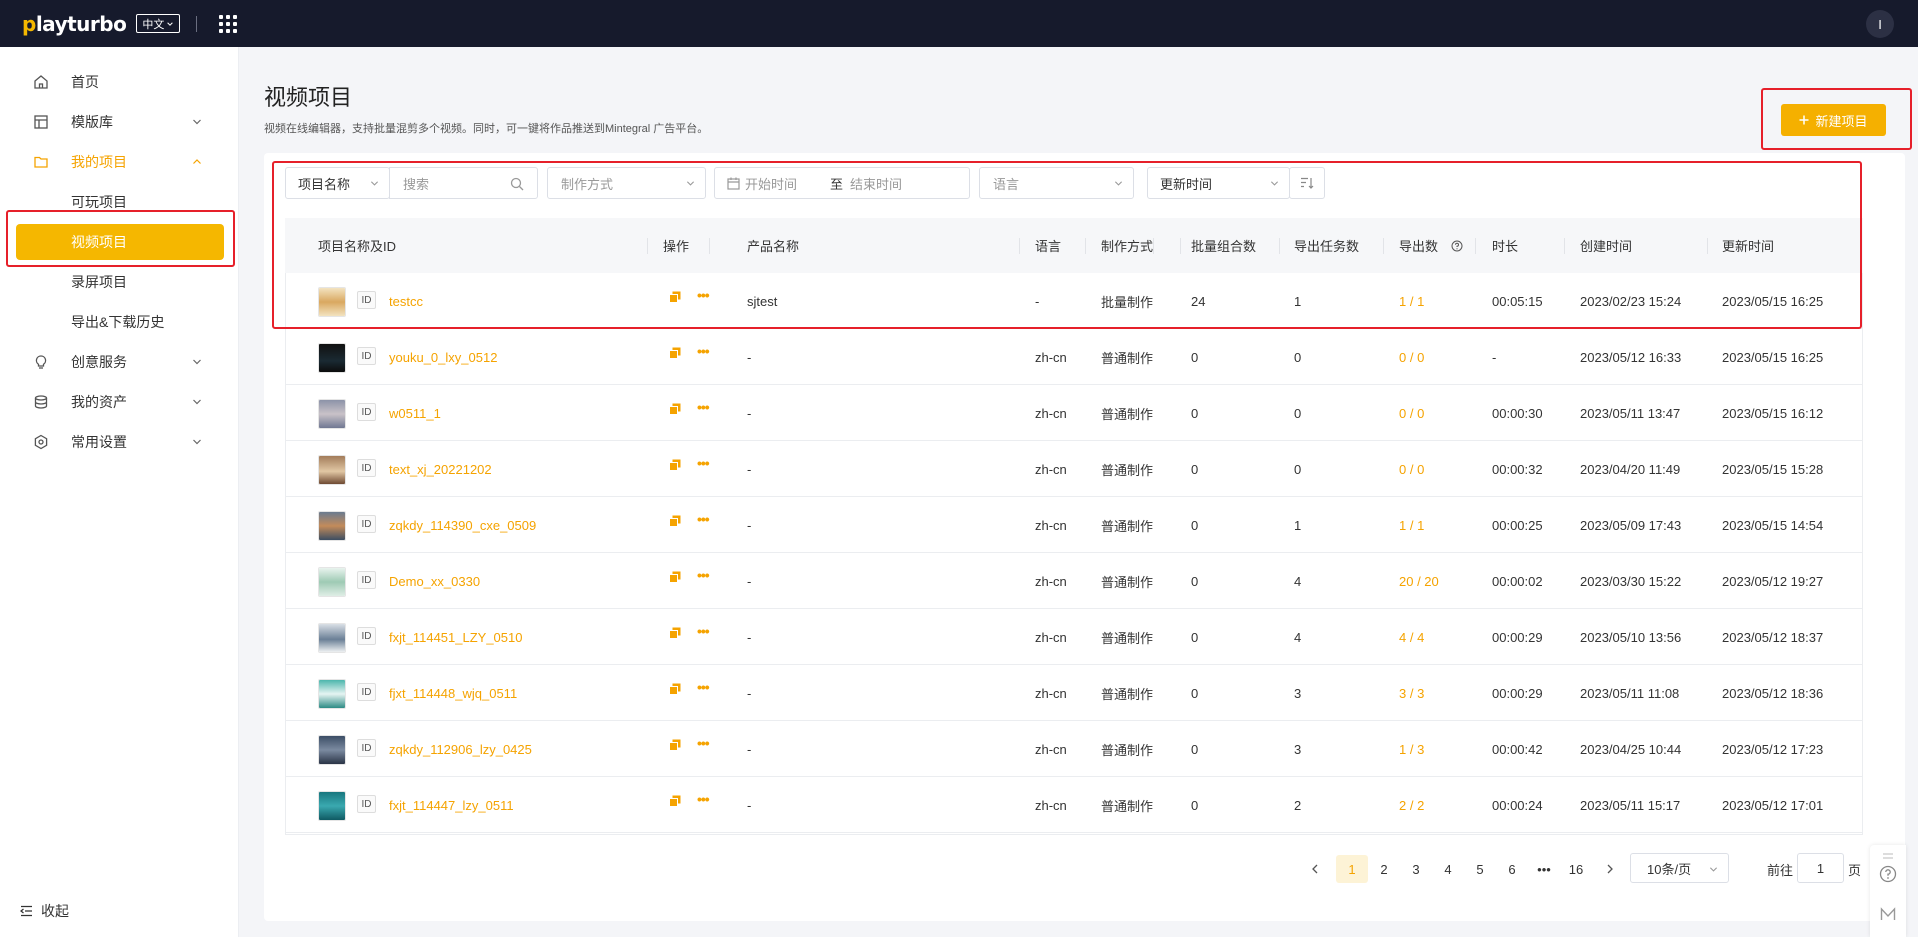 The image size is (1918, 937). What do you see at coordinates (1411, 693) in the screenshot?
I see `exports-link: 3 / 3` at bounding box center [1411, 693].